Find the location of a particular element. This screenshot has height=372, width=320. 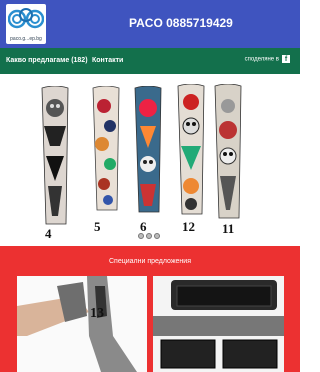

share-label: споделяне в is located at coordinates (261, 59).